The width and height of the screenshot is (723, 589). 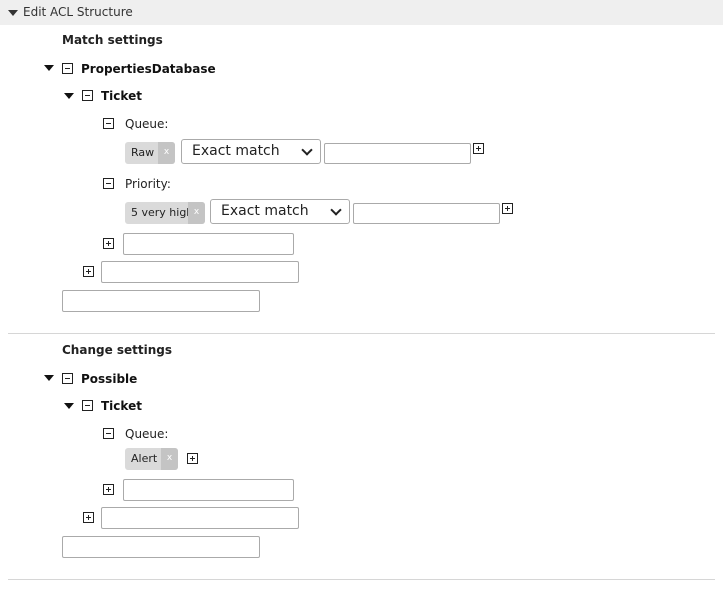 What do you see at coordinates (121, 406) in the screenshot?
I see `change-ticket-label: Ticket` at bounding box center [121, 406].